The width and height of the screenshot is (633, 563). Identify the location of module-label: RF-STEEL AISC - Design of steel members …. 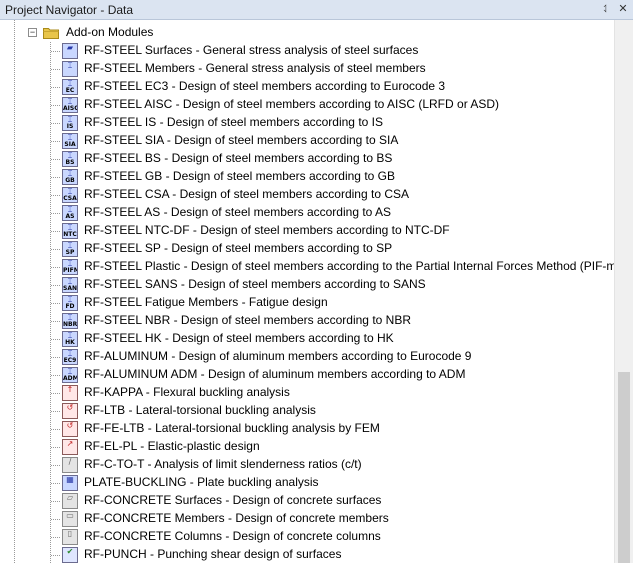
(292, 104).